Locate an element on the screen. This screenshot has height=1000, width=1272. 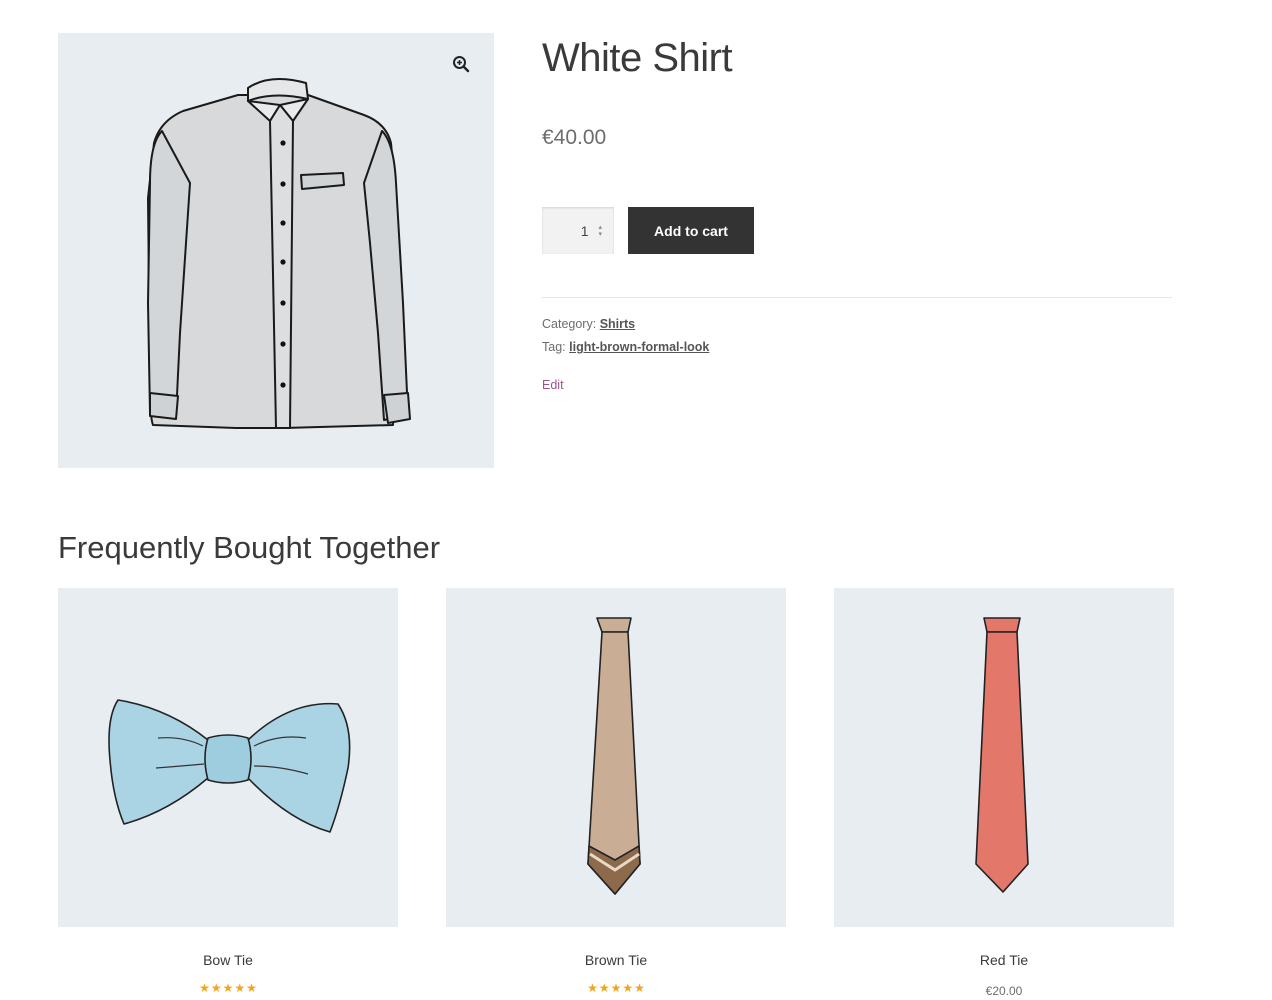
brown-tie-illustration is located at coordinates (614, 756).